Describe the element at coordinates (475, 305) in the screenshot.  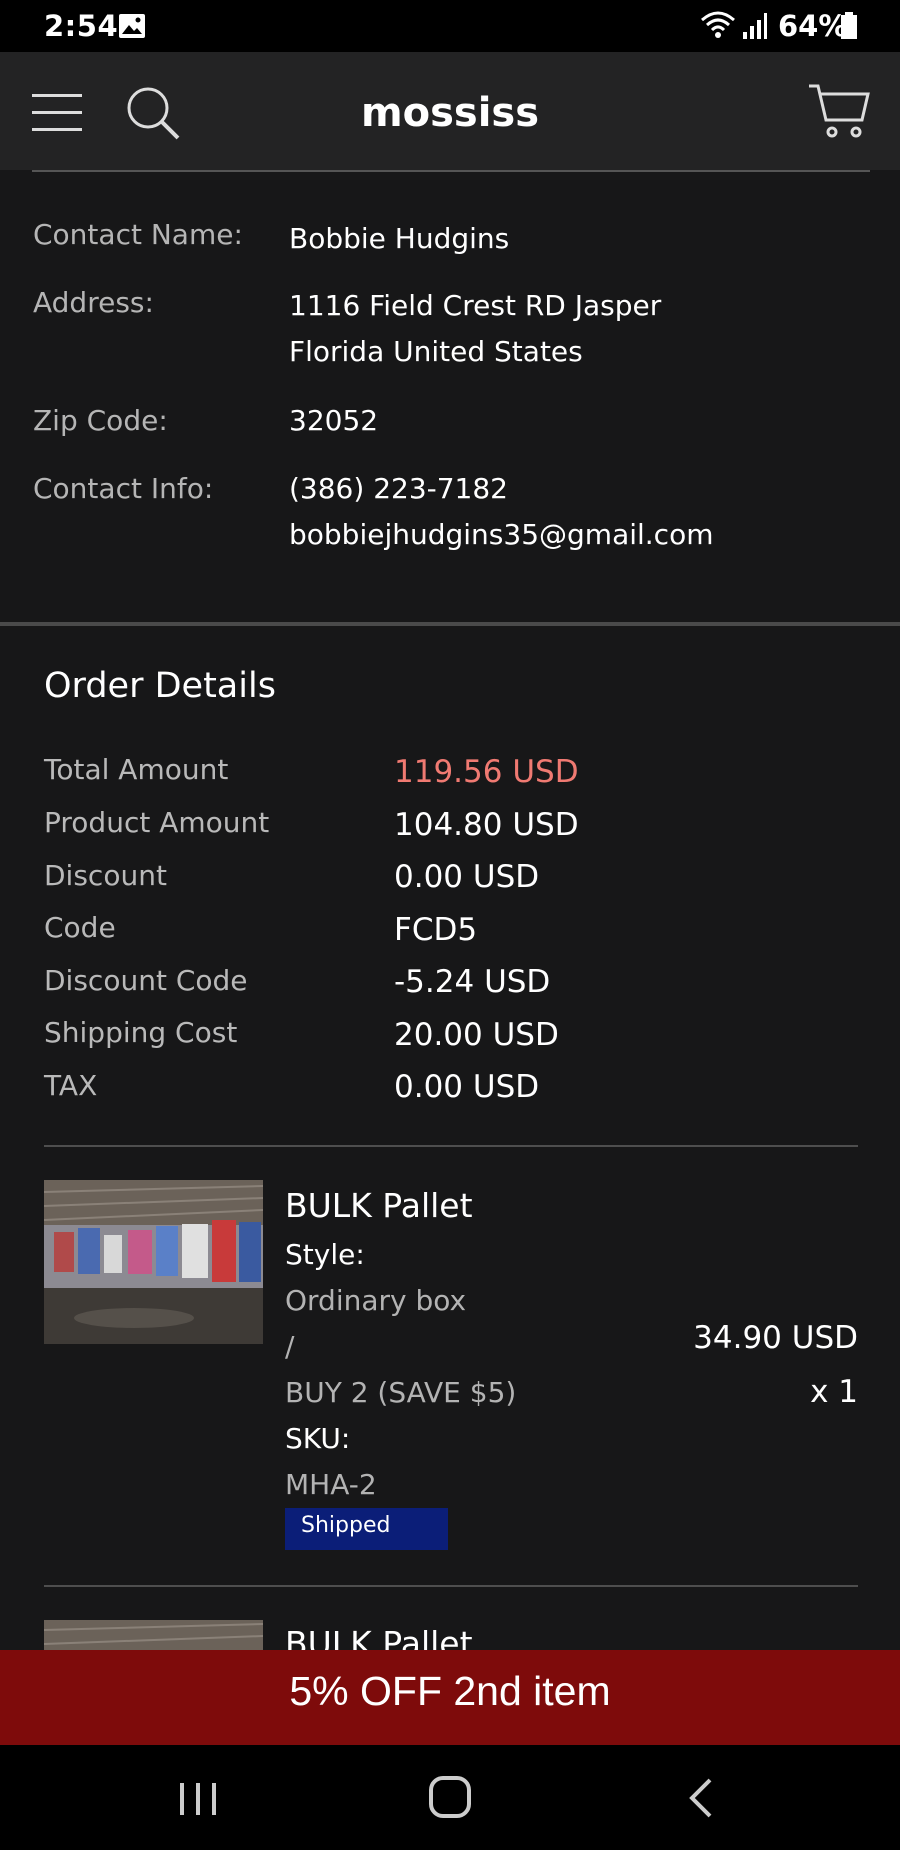
I see `address-line-1: 1116 Field Crest RD Jasper` at that location.